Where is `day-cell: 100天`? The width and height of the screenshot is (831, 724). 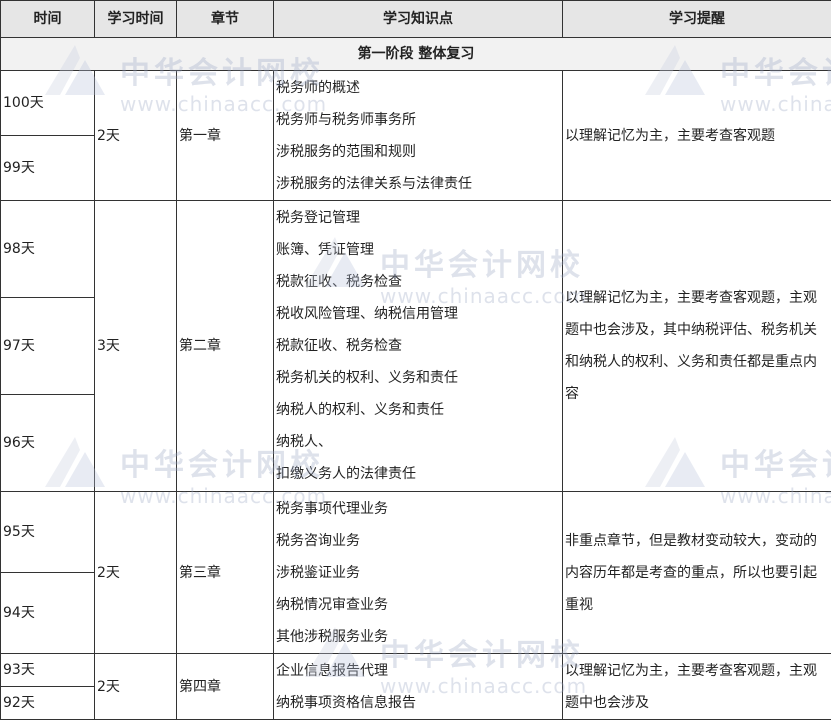
day-cell: 100天 is located at coordinates (47, 103).